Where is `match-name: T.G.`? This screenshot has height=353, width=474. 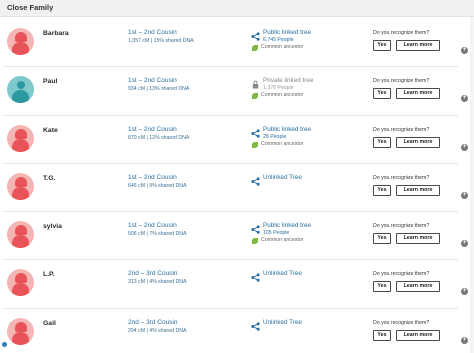
match-name: T.G. is located at coordinates (49, 178).